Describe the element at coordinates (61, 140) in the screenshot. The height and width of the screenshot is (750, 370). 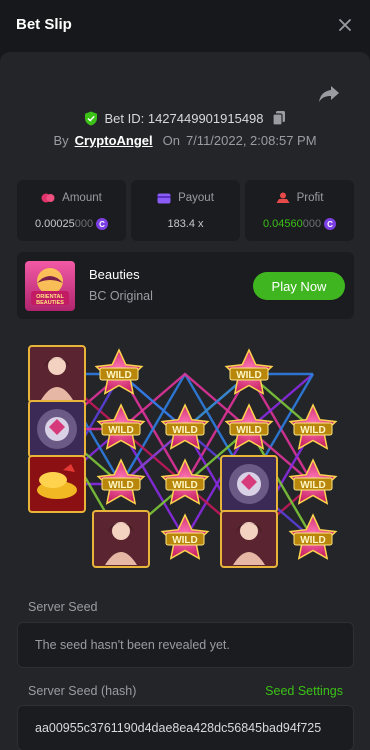
I see `by-label: By` at that location.